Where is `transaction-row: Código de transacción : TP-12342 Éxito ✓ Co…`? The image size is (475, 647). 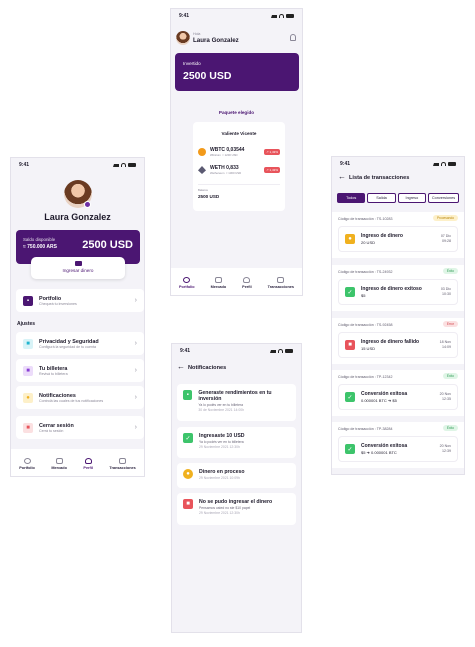 transaction-row: Código de transacción : TP-12342 Éxito ✓ Co… is located at coordinates (398, 393).